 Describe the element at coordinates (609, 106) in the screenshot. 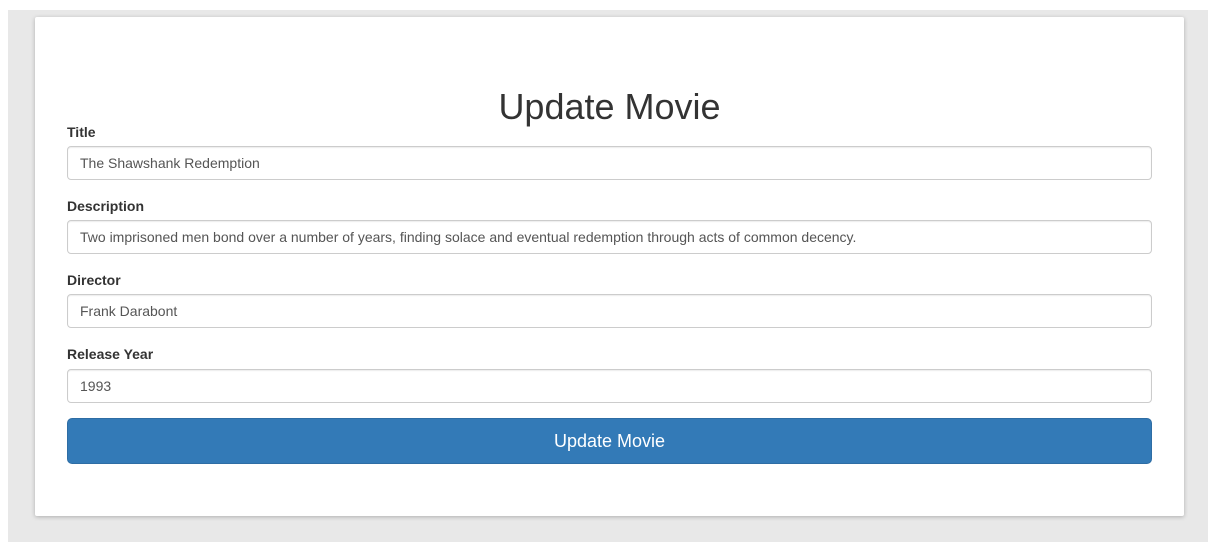

I see `page-title: Update Movie` at that location.